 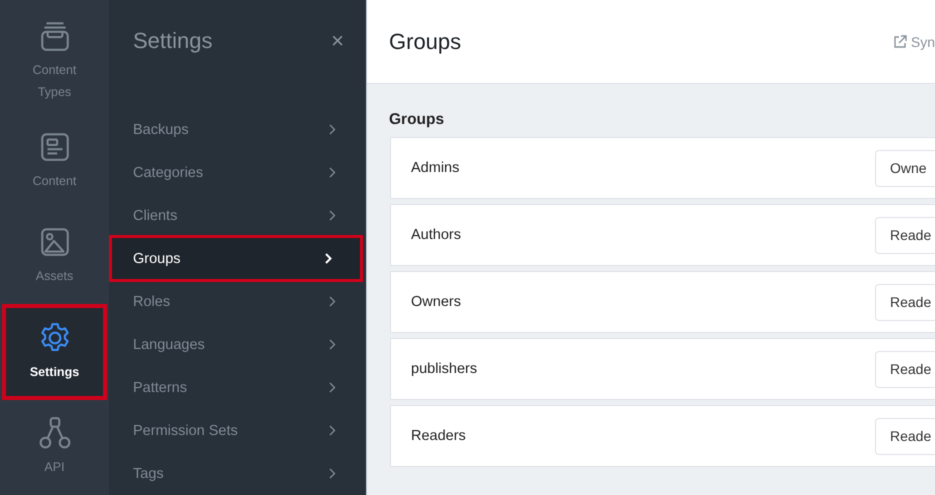 What do you see at coordinates (436, 235) in the screenshot?
I see `group-name: Authors` at bounding box center [436, 235].